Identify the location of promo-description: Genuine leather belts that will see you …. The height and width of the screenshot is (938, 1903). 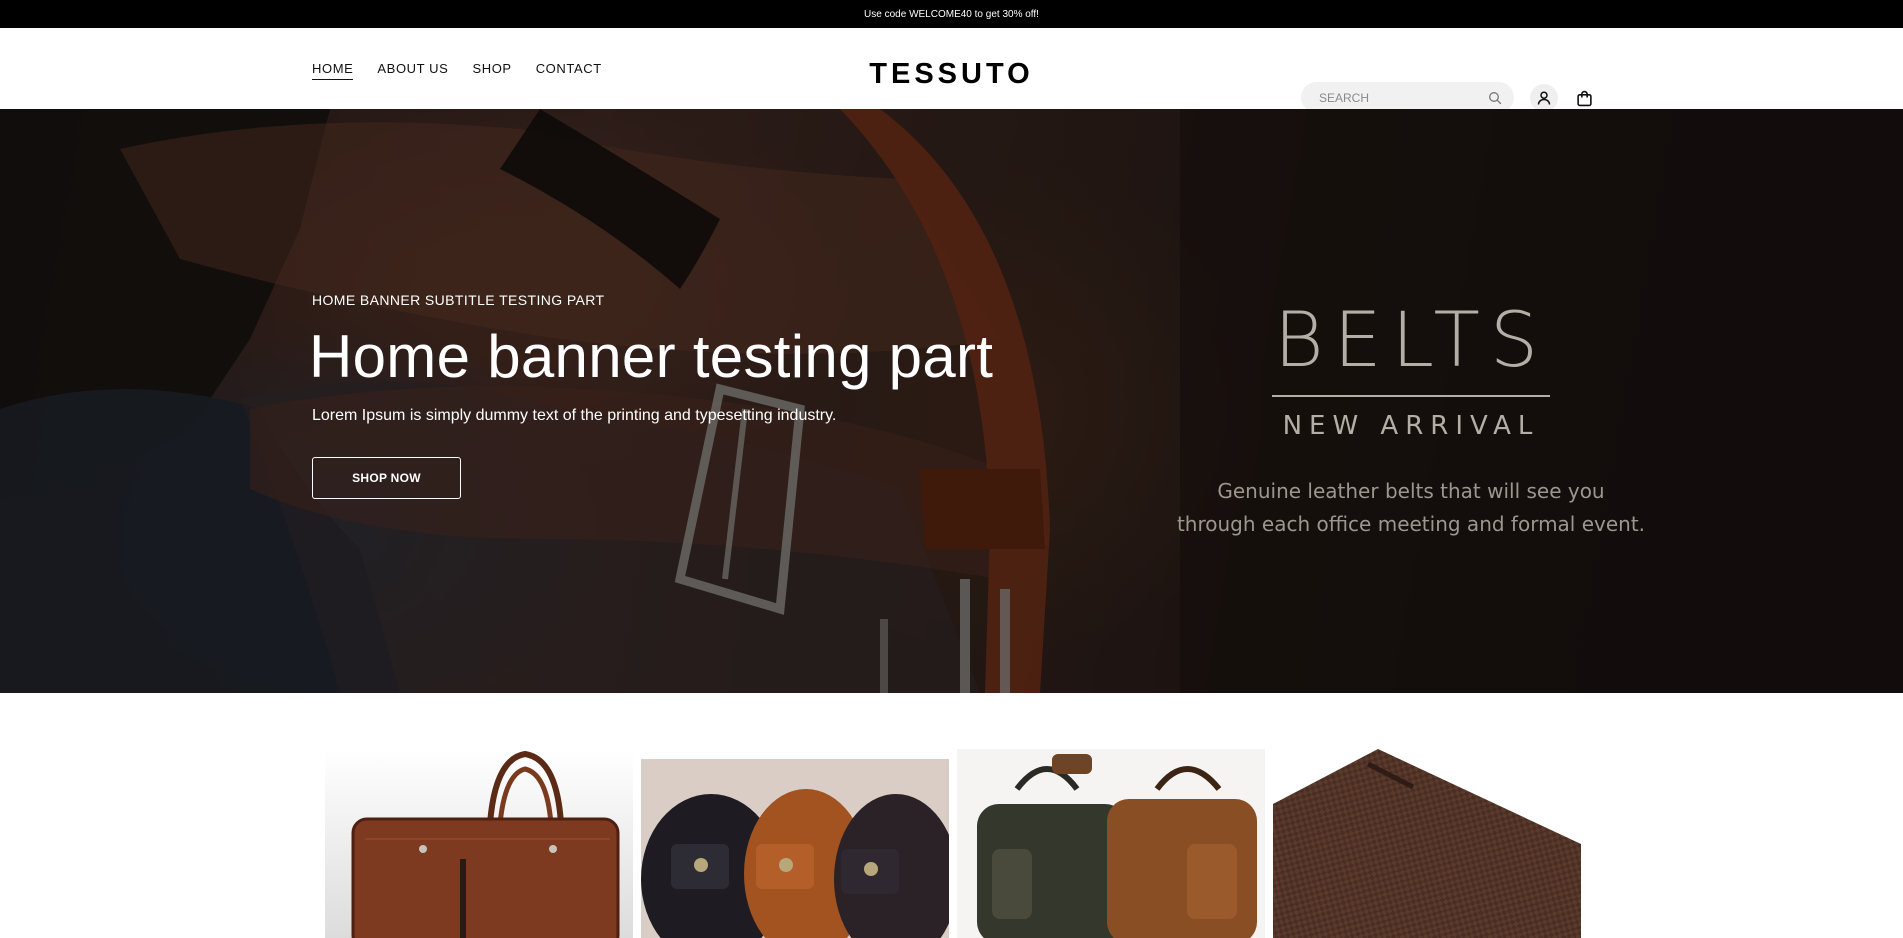
(1411, 508).